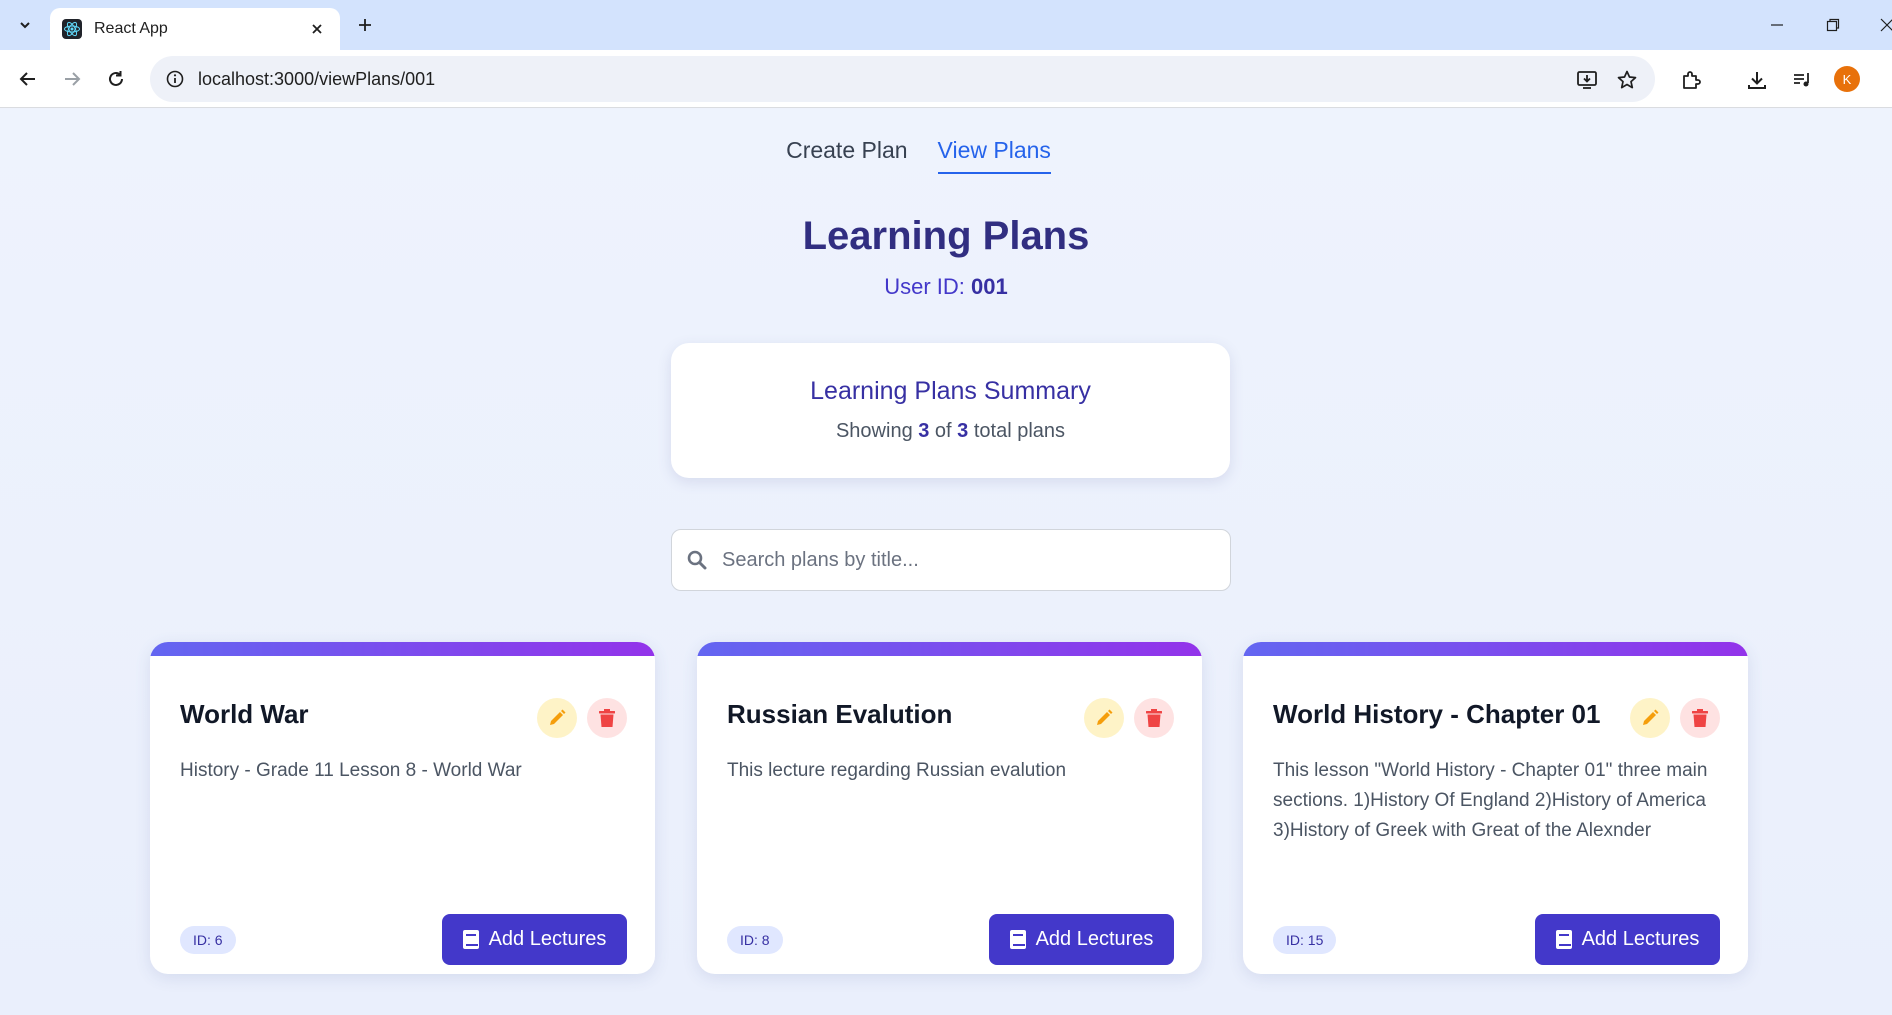 The width and height of the screenshot is (1892, 1015). Describe the element at coordinates (1627, 80) in the screenshot. I see `bookmark-star-icon` at that location.